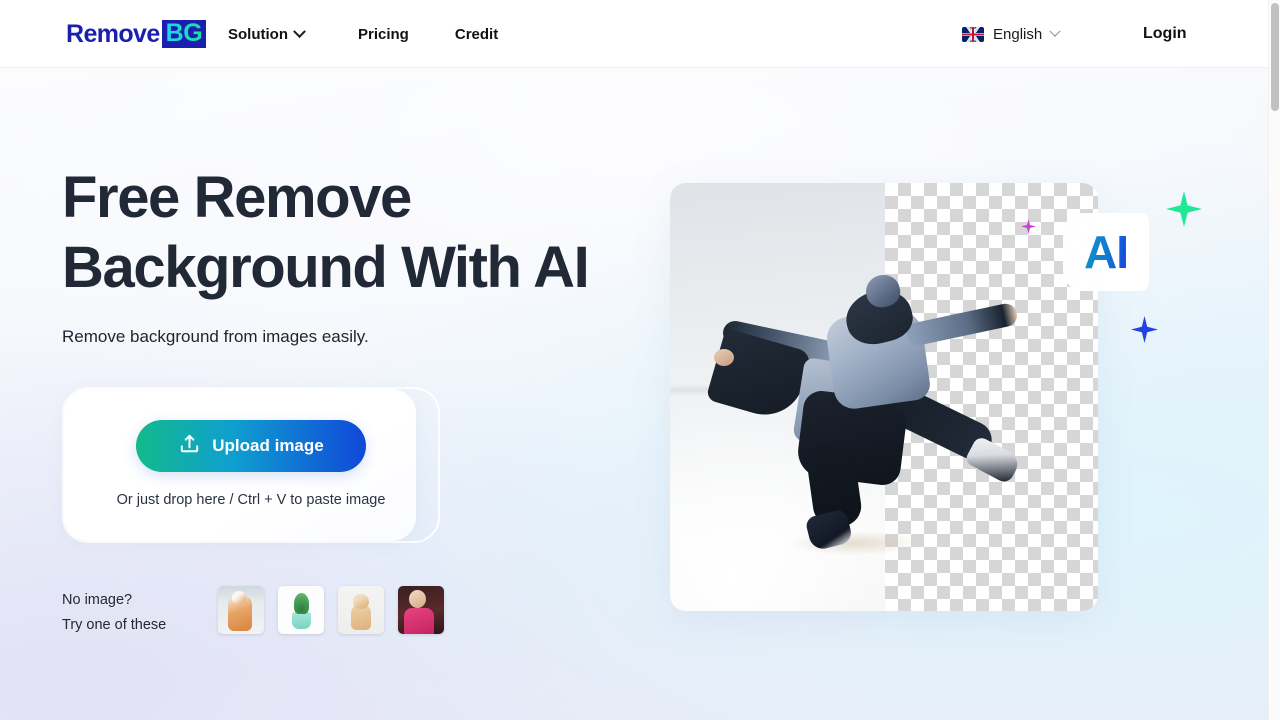 The height and width of the screenshot is (720, 1280). I want to click on language-selector: English, so click(1011, 34).